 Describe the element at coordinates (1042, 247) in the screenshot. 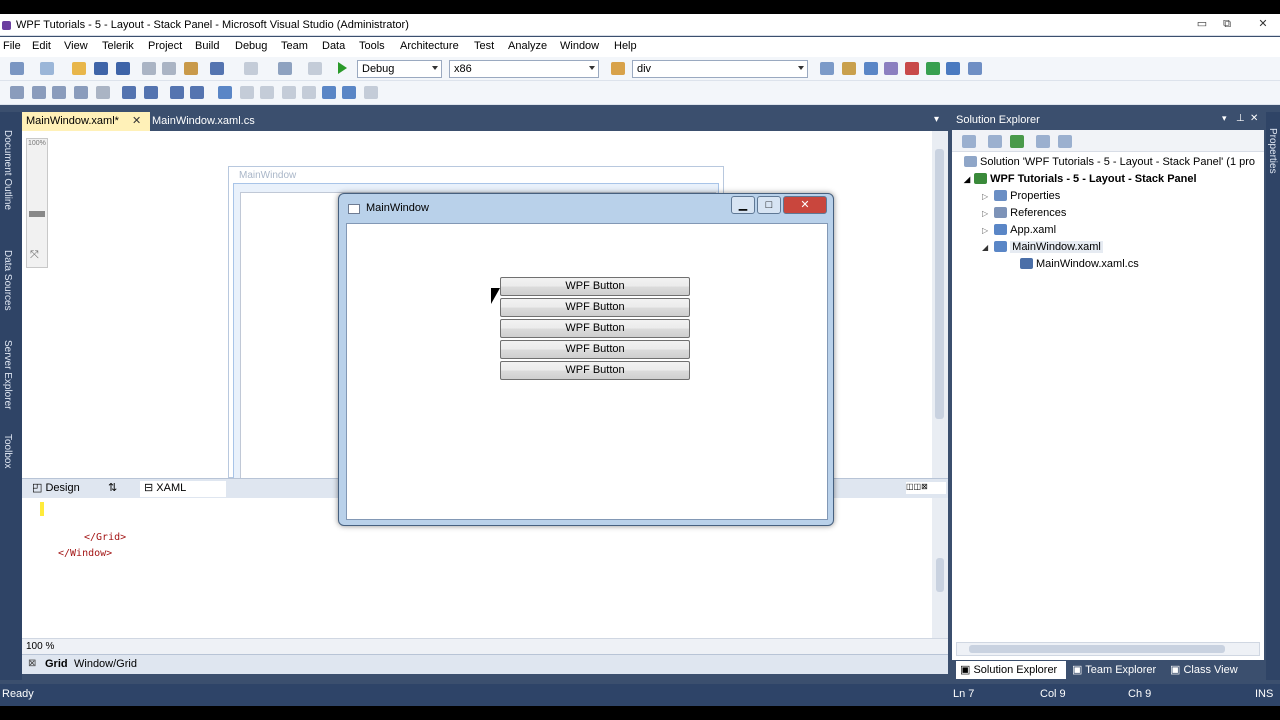

I see `tree-item-mainwindow-xaml: ◢ MainWindow.xaml` at that location.